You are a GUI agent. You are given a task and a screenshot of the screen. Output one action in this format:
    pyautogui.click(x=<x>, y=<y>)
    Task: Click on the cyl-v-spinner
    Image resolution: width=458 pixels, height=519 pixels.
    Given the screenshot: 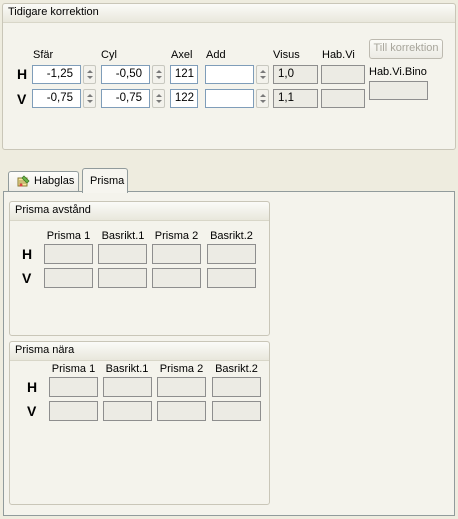 What is the action you would take?
    pyautogui.click(x=158, y=98)
    